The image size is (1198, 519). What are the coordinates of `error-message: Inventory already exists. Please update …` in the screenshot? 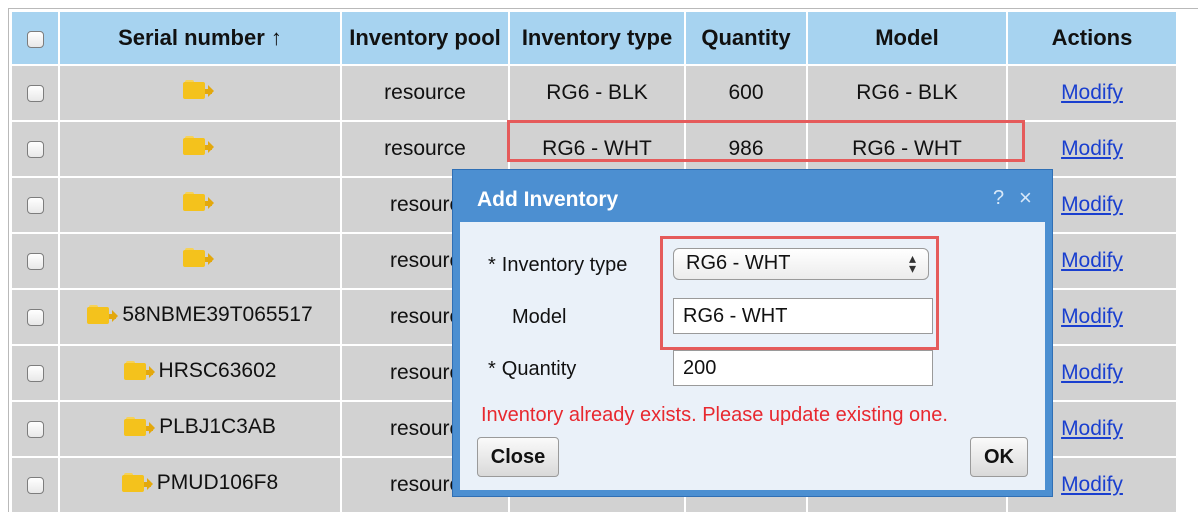 It's located at (714, 415).